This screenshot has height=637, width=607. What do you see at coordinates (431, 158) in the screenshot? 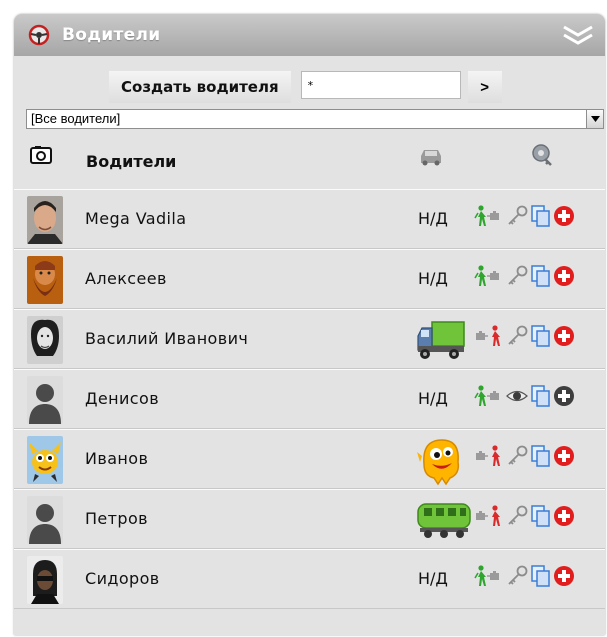
I see `car-icon` at bounding box center [431, 158].